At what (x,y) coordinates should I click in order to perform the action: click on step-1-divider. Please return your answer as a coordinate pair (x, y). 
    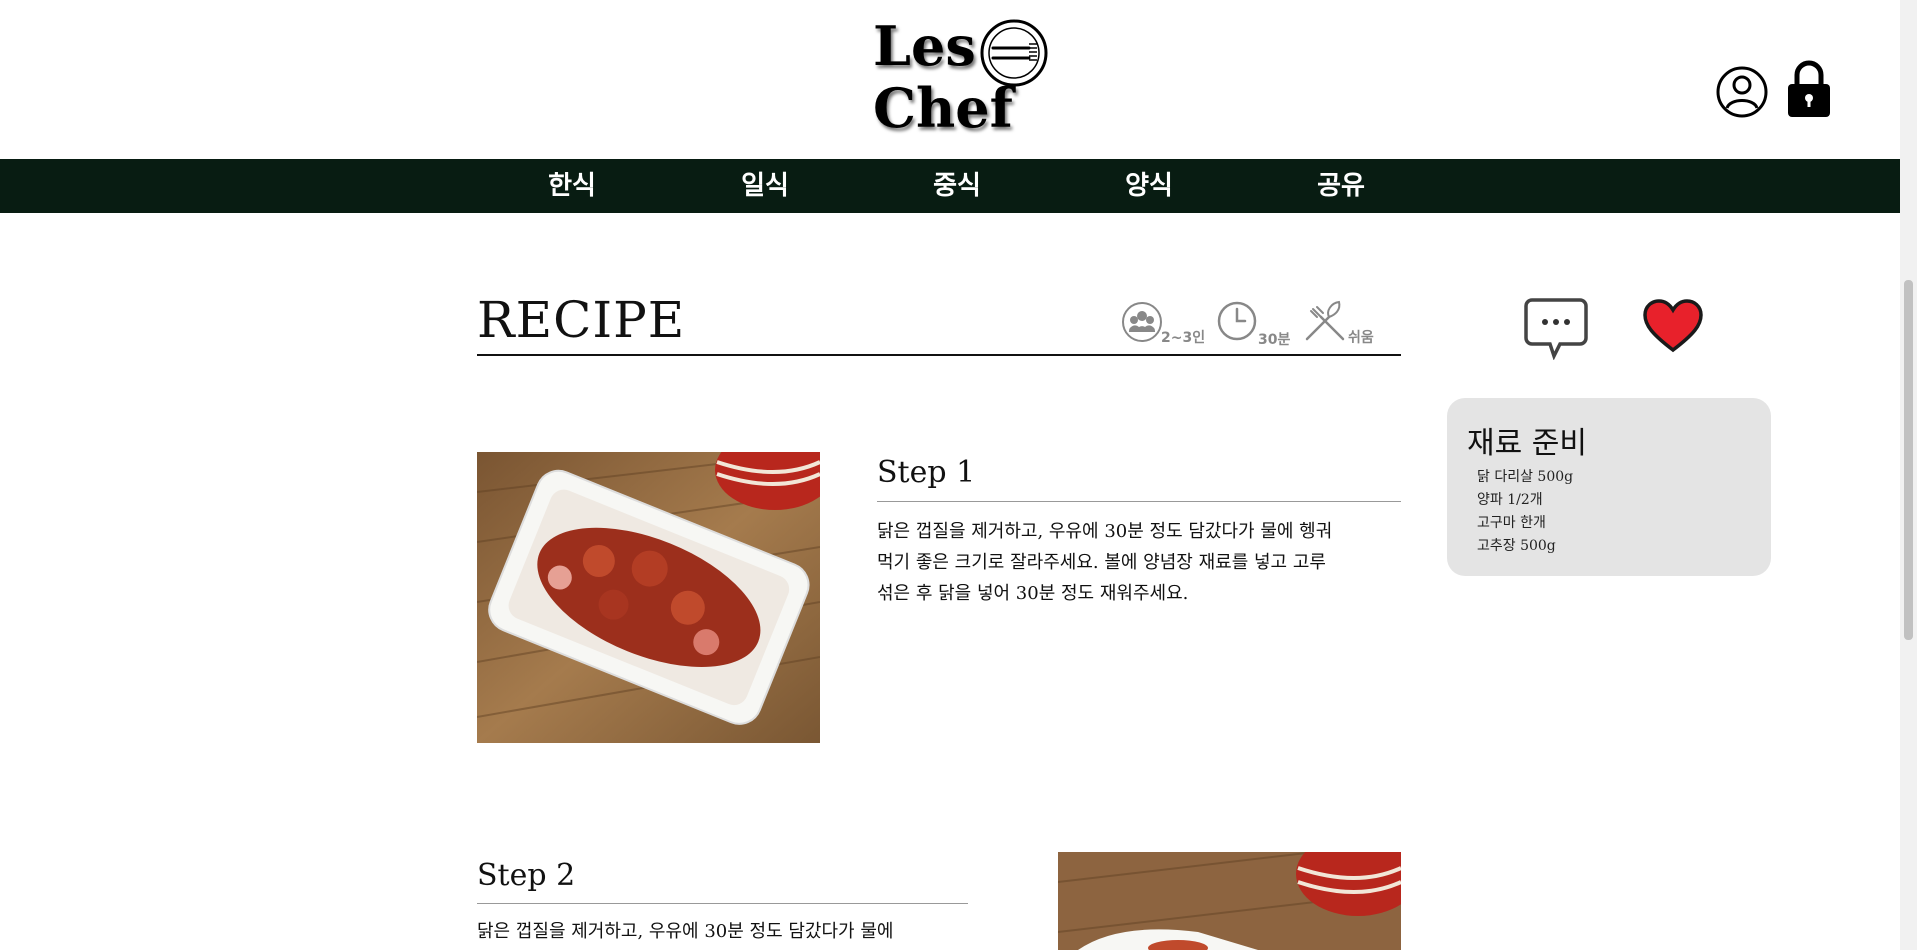
    Looking at the image, I should click on (1139, 501).